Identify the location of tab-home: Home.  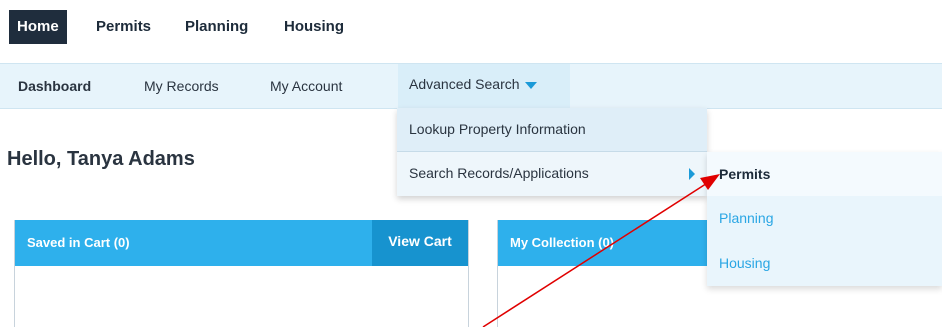
(38, 27).